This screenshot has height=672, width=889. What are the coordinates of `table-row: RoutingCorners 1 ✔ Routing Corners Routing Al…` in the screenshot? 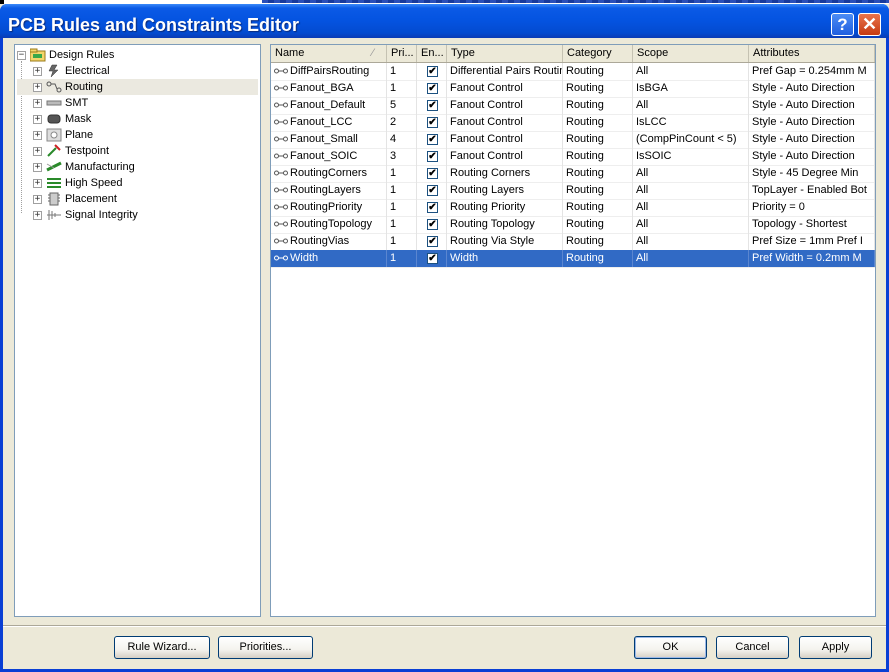 It's located at (573, 174).